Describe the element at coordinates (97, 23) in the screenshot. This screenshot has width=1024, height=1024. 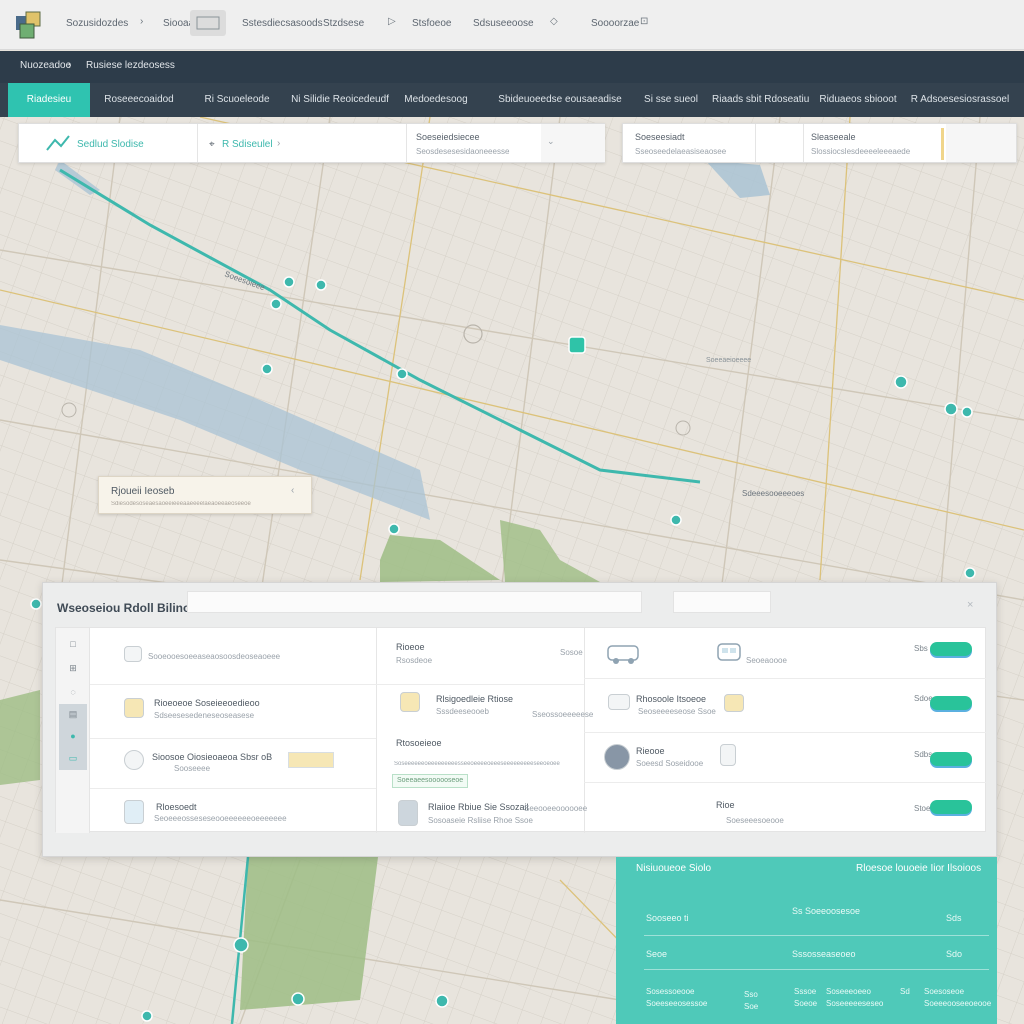
I see `top-menu-item: Sozusidozdes` at that location.